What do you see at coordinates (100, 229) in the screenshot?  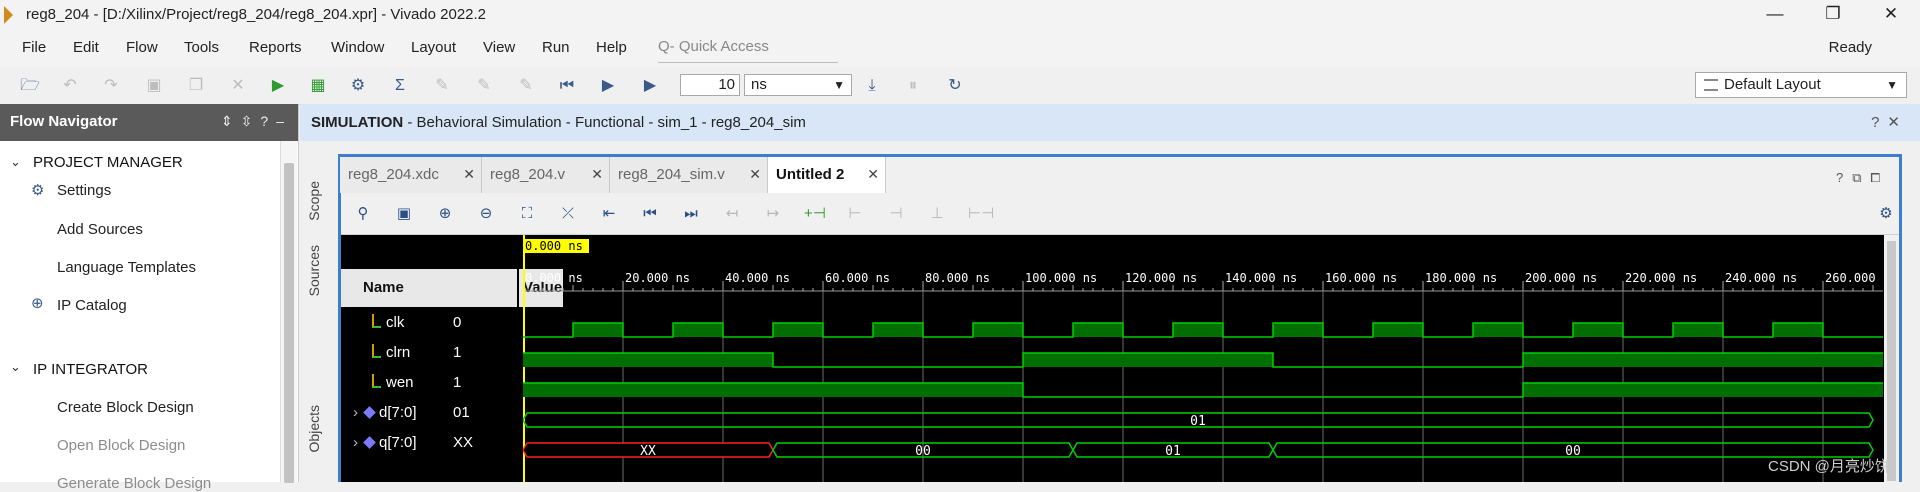 I see `nav-item-add-sources: Add Sources` at bounding box center [100, 229].